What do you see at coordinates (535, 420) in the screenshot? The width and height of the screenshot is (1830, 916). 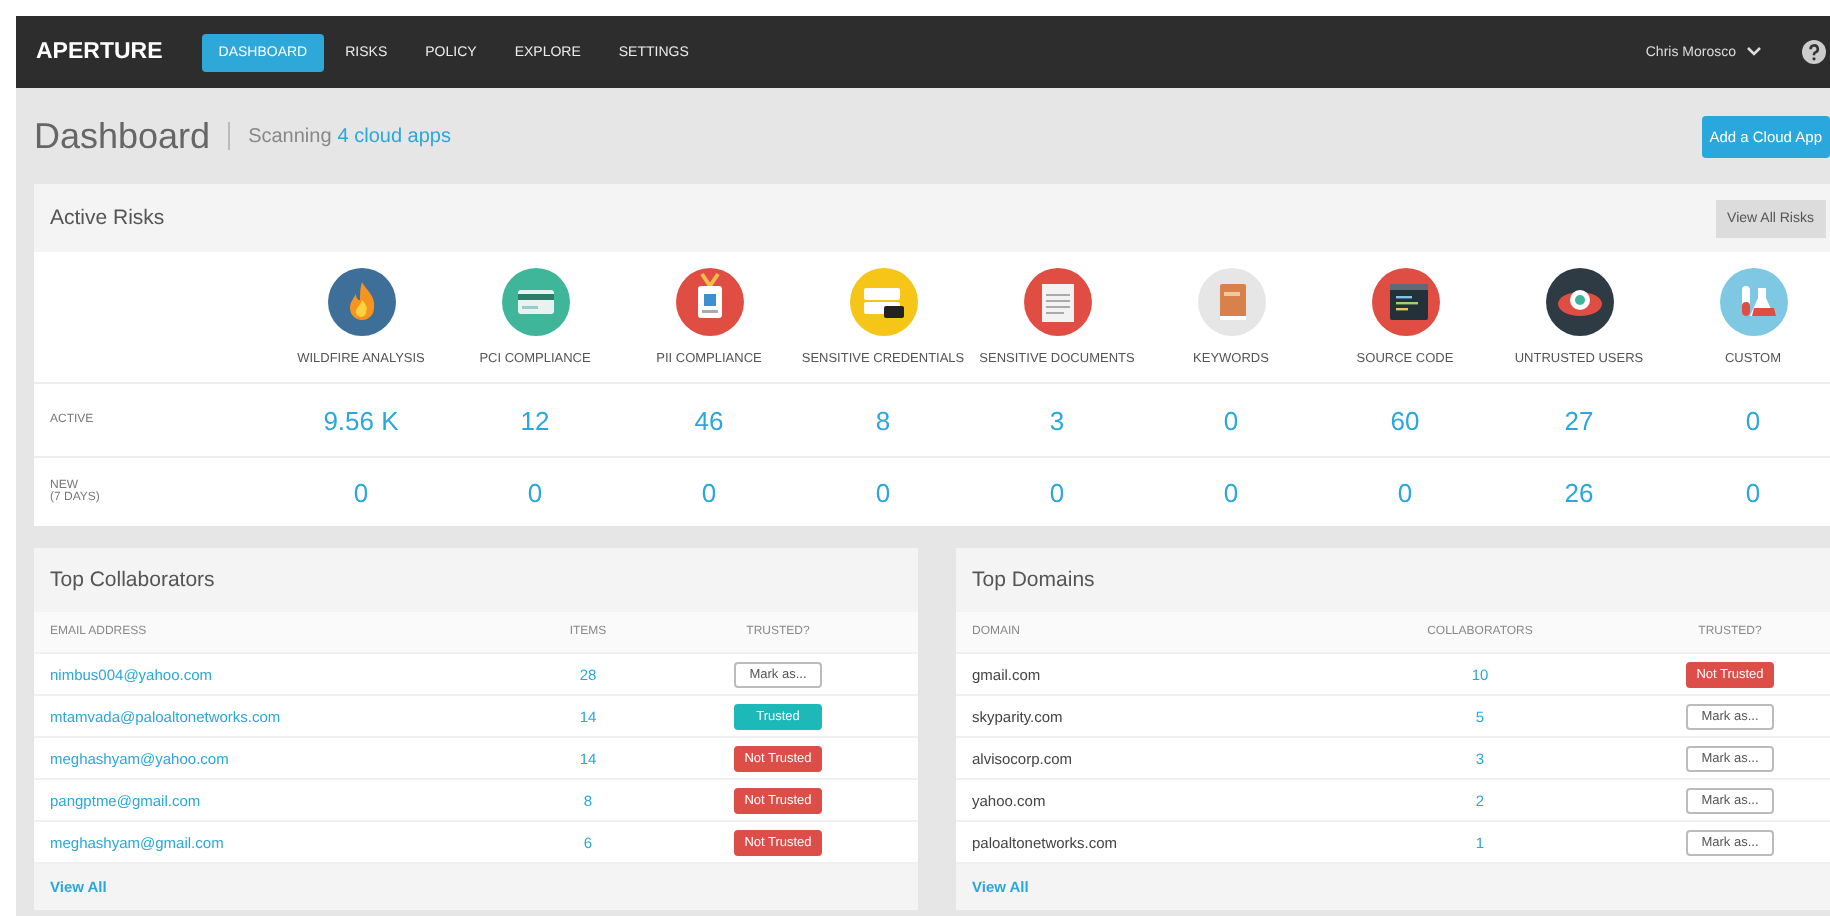 I see `active-count: 12` at bounding box center [535, 420].